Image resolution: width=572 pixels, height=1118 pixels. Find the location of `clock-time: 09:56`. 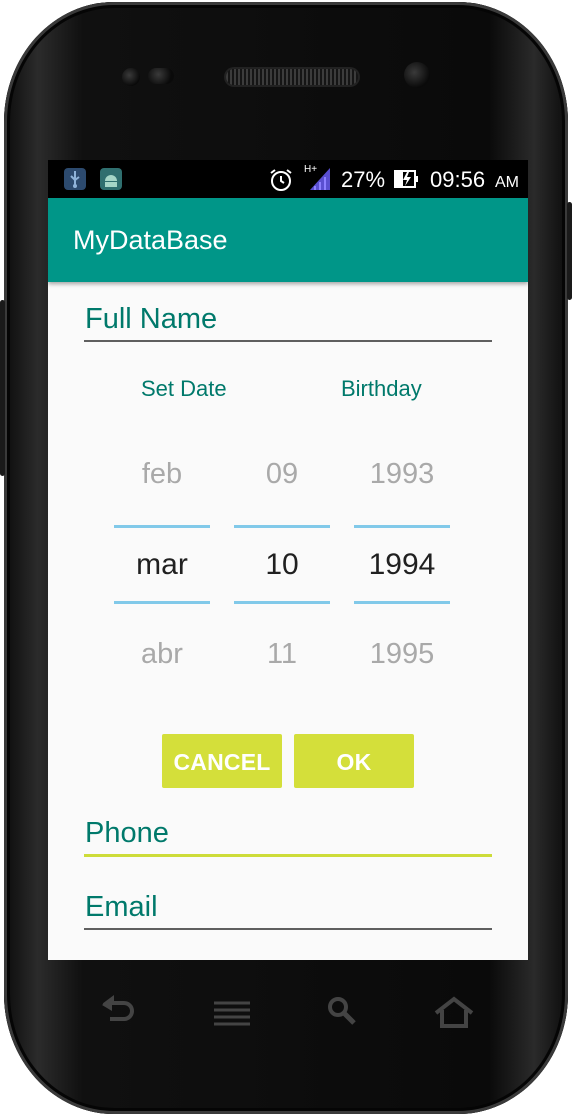

clock-time: 09:56 is located at coordinates (458, 179).